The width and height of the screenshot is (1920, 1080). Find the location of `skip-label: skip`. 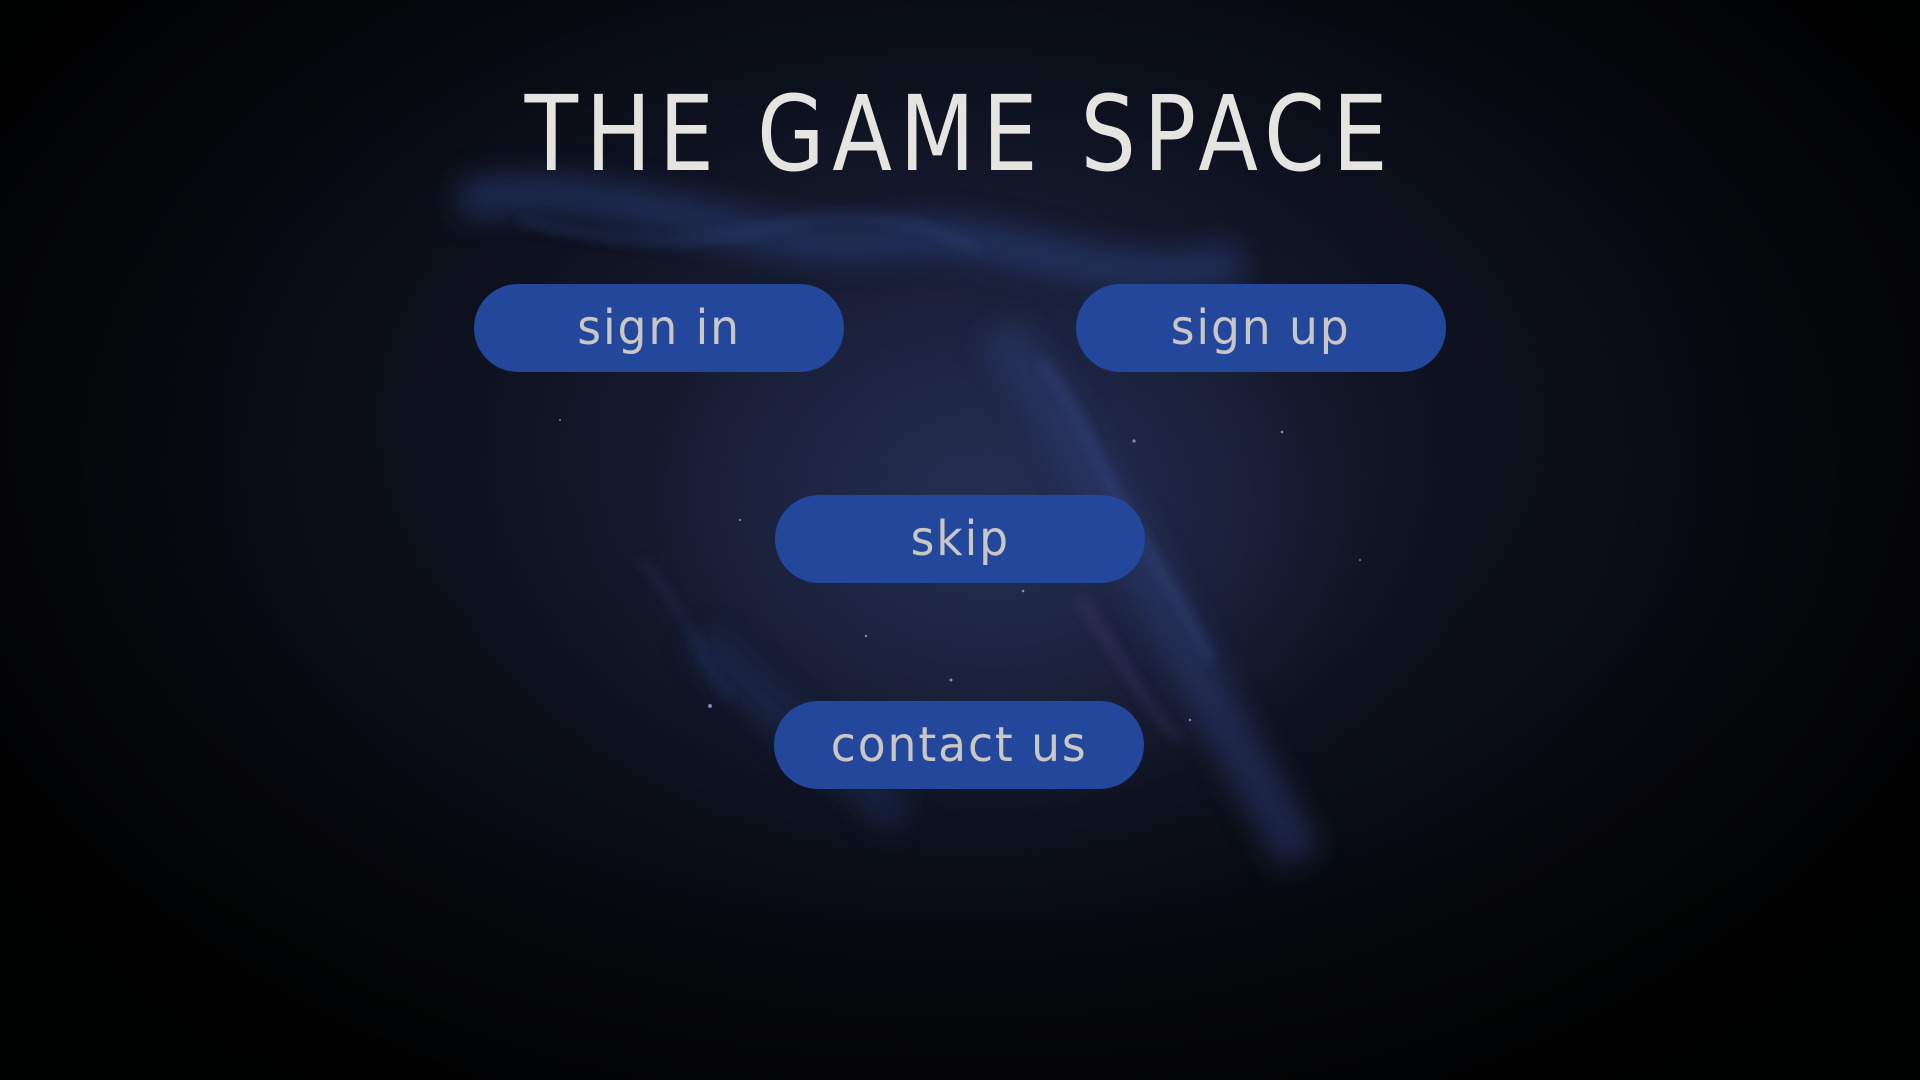

skip-label: skip is located at coordinates (960, 539).